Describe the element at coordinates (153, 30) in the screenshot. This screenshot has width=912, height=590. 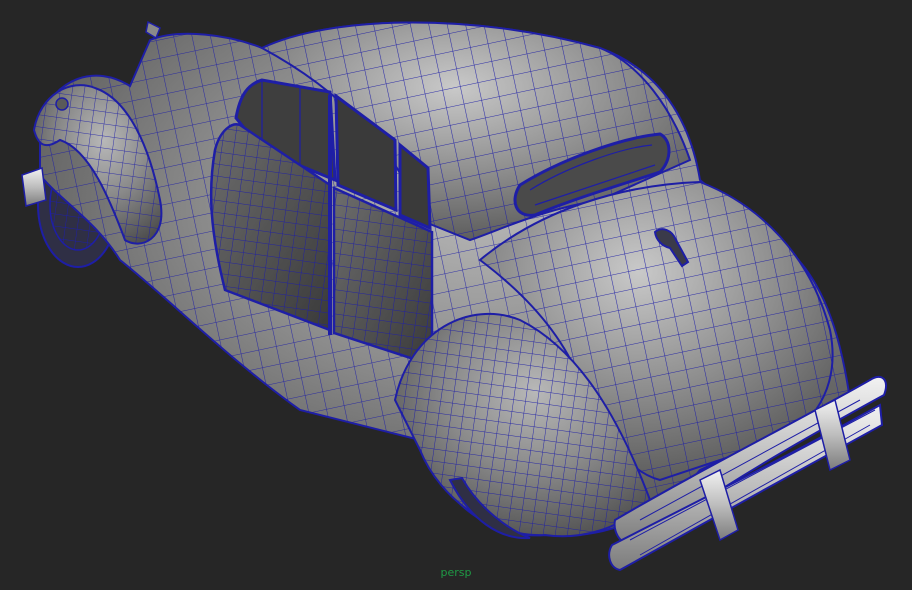
I see `hood-ornament` at that location.